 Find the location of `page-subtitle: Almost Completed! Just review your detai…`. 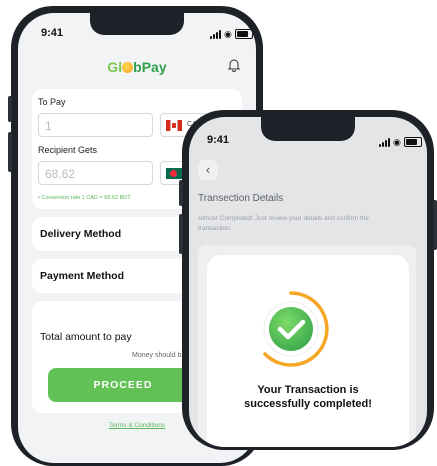

page-subtitle: Almost Completed! Just review your detai… is located at coordinates (283, 223).